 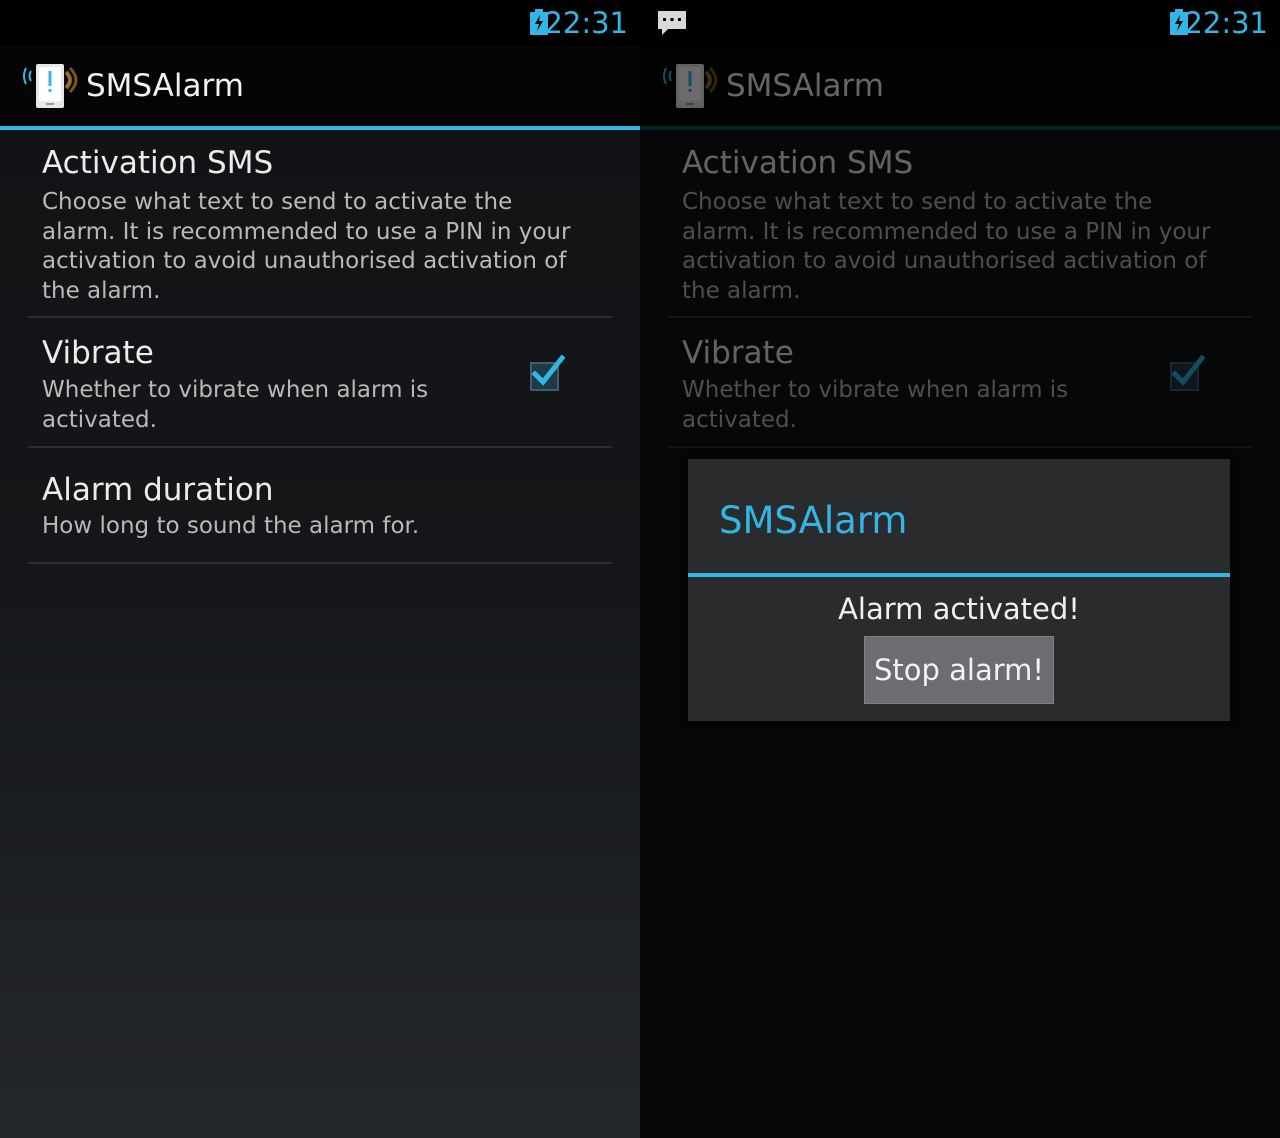 I want to click on action-bar-divider, so click(x=320, y=128).